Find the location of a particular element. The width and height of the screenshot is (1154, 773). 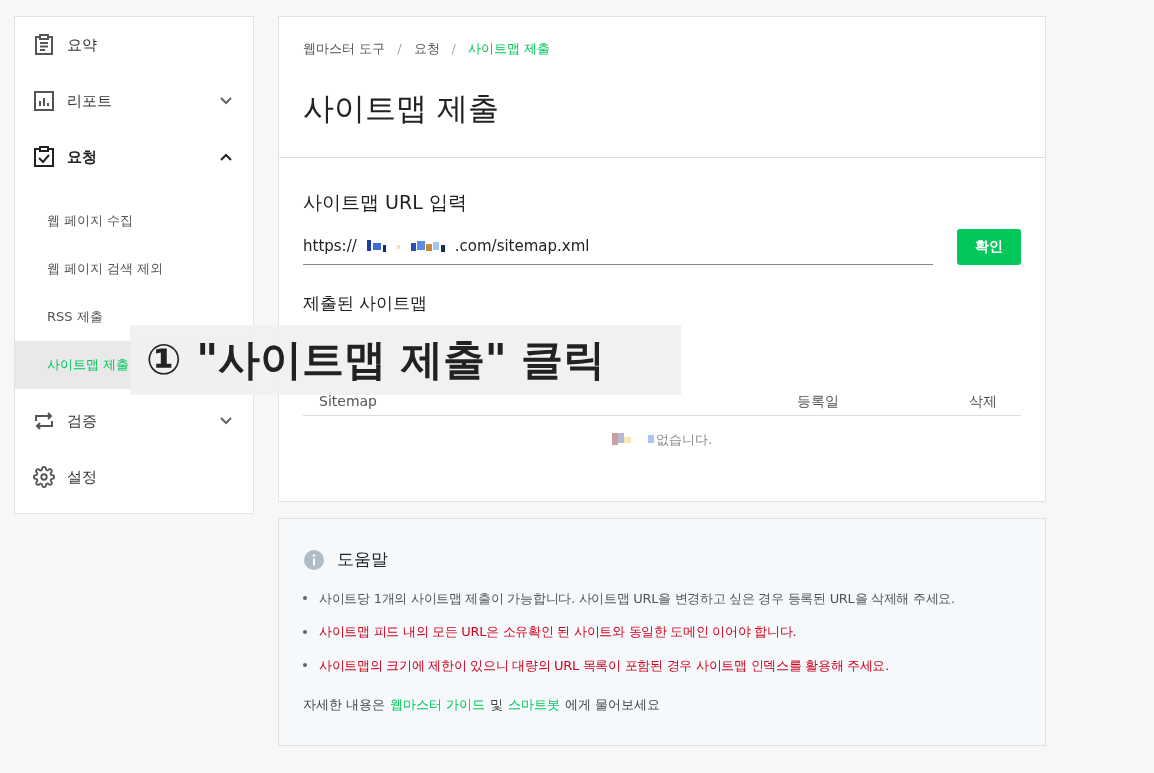

empty-message: 없습니다. is located at coordinates (684, 440).